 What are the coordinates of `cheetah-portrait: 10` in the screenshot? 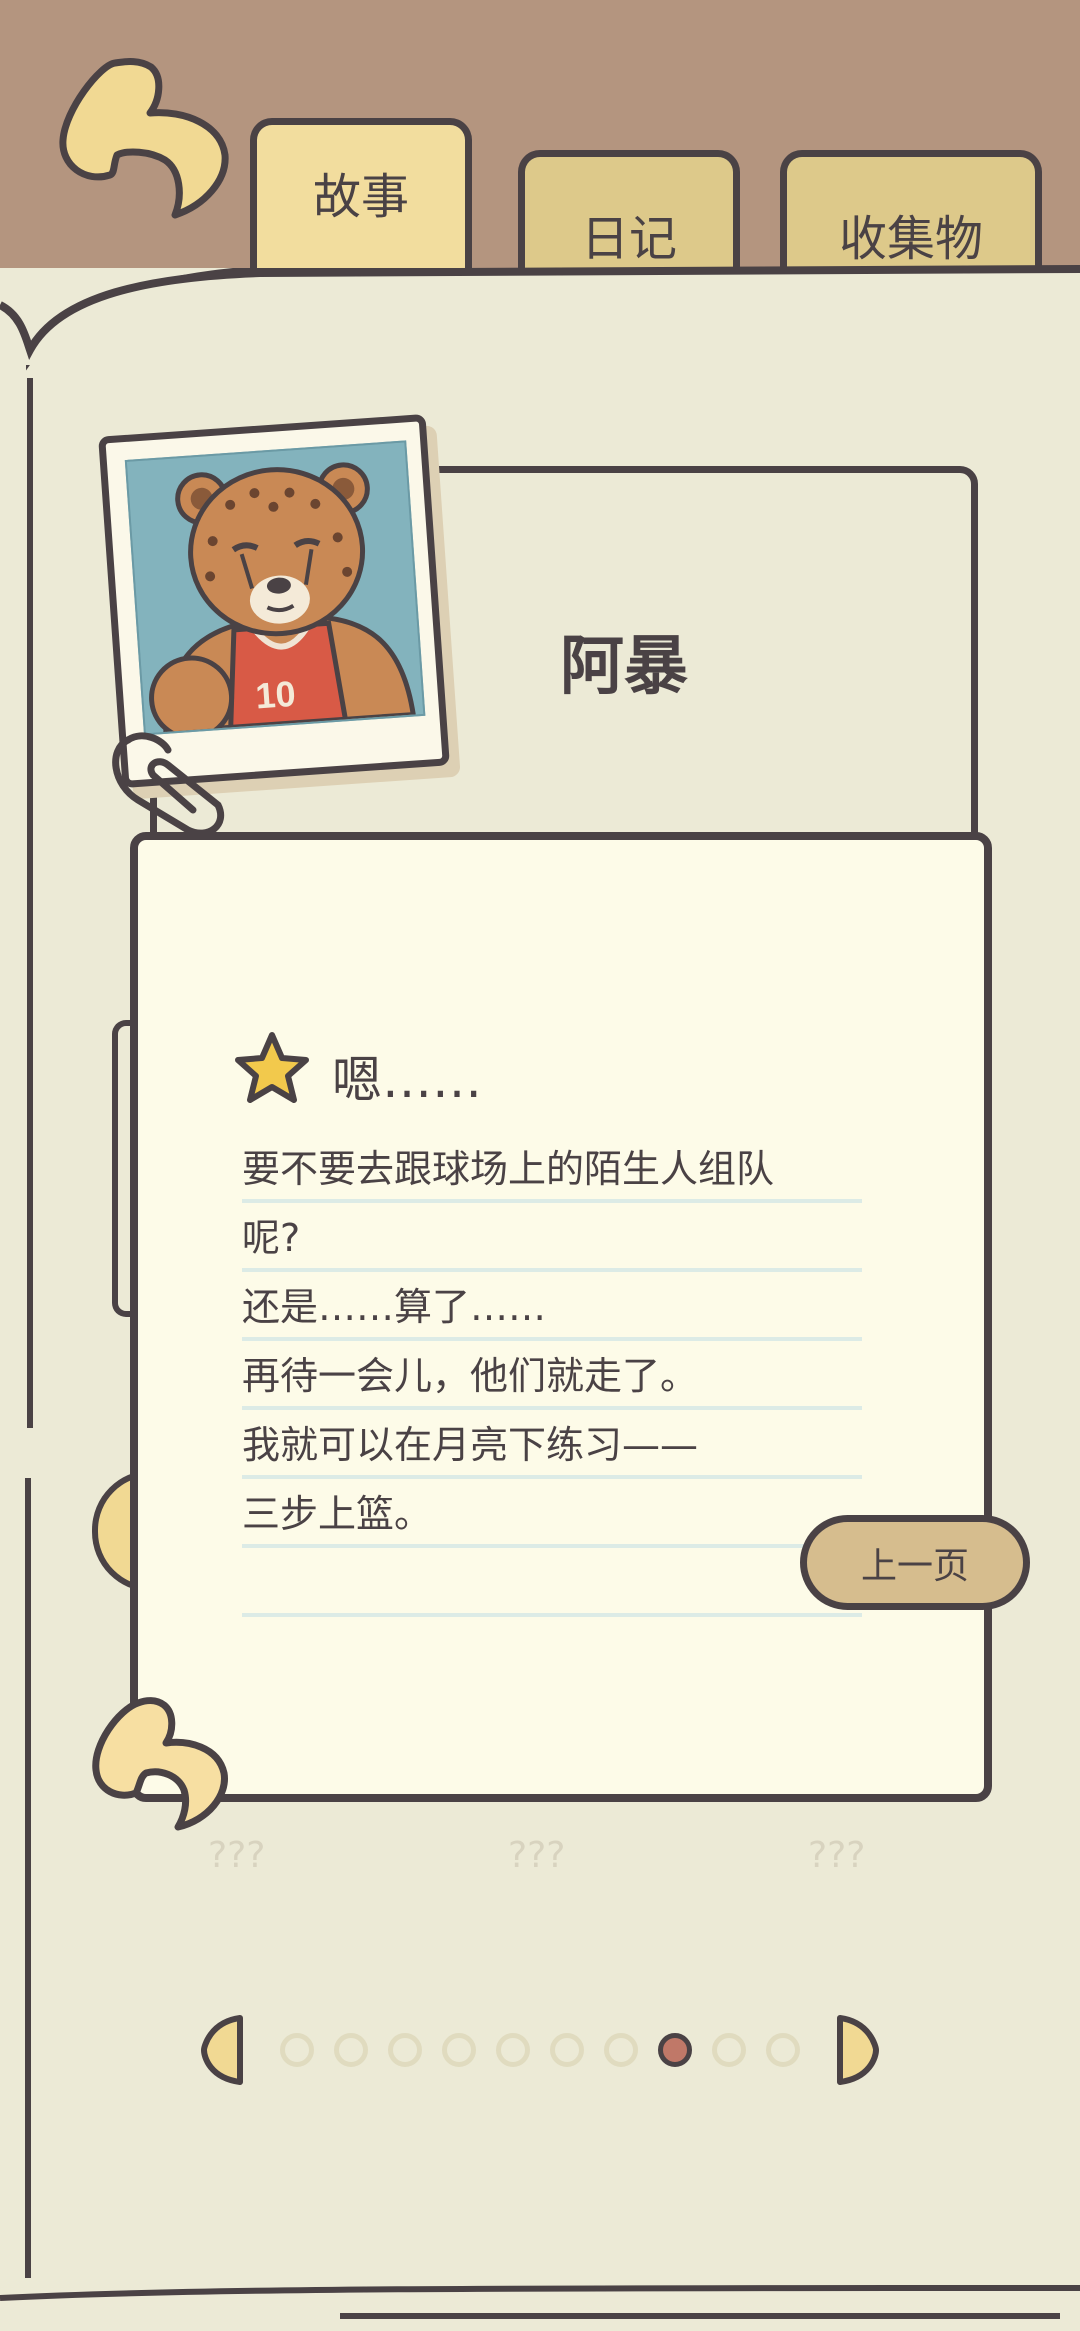 It's located at (275, 588).